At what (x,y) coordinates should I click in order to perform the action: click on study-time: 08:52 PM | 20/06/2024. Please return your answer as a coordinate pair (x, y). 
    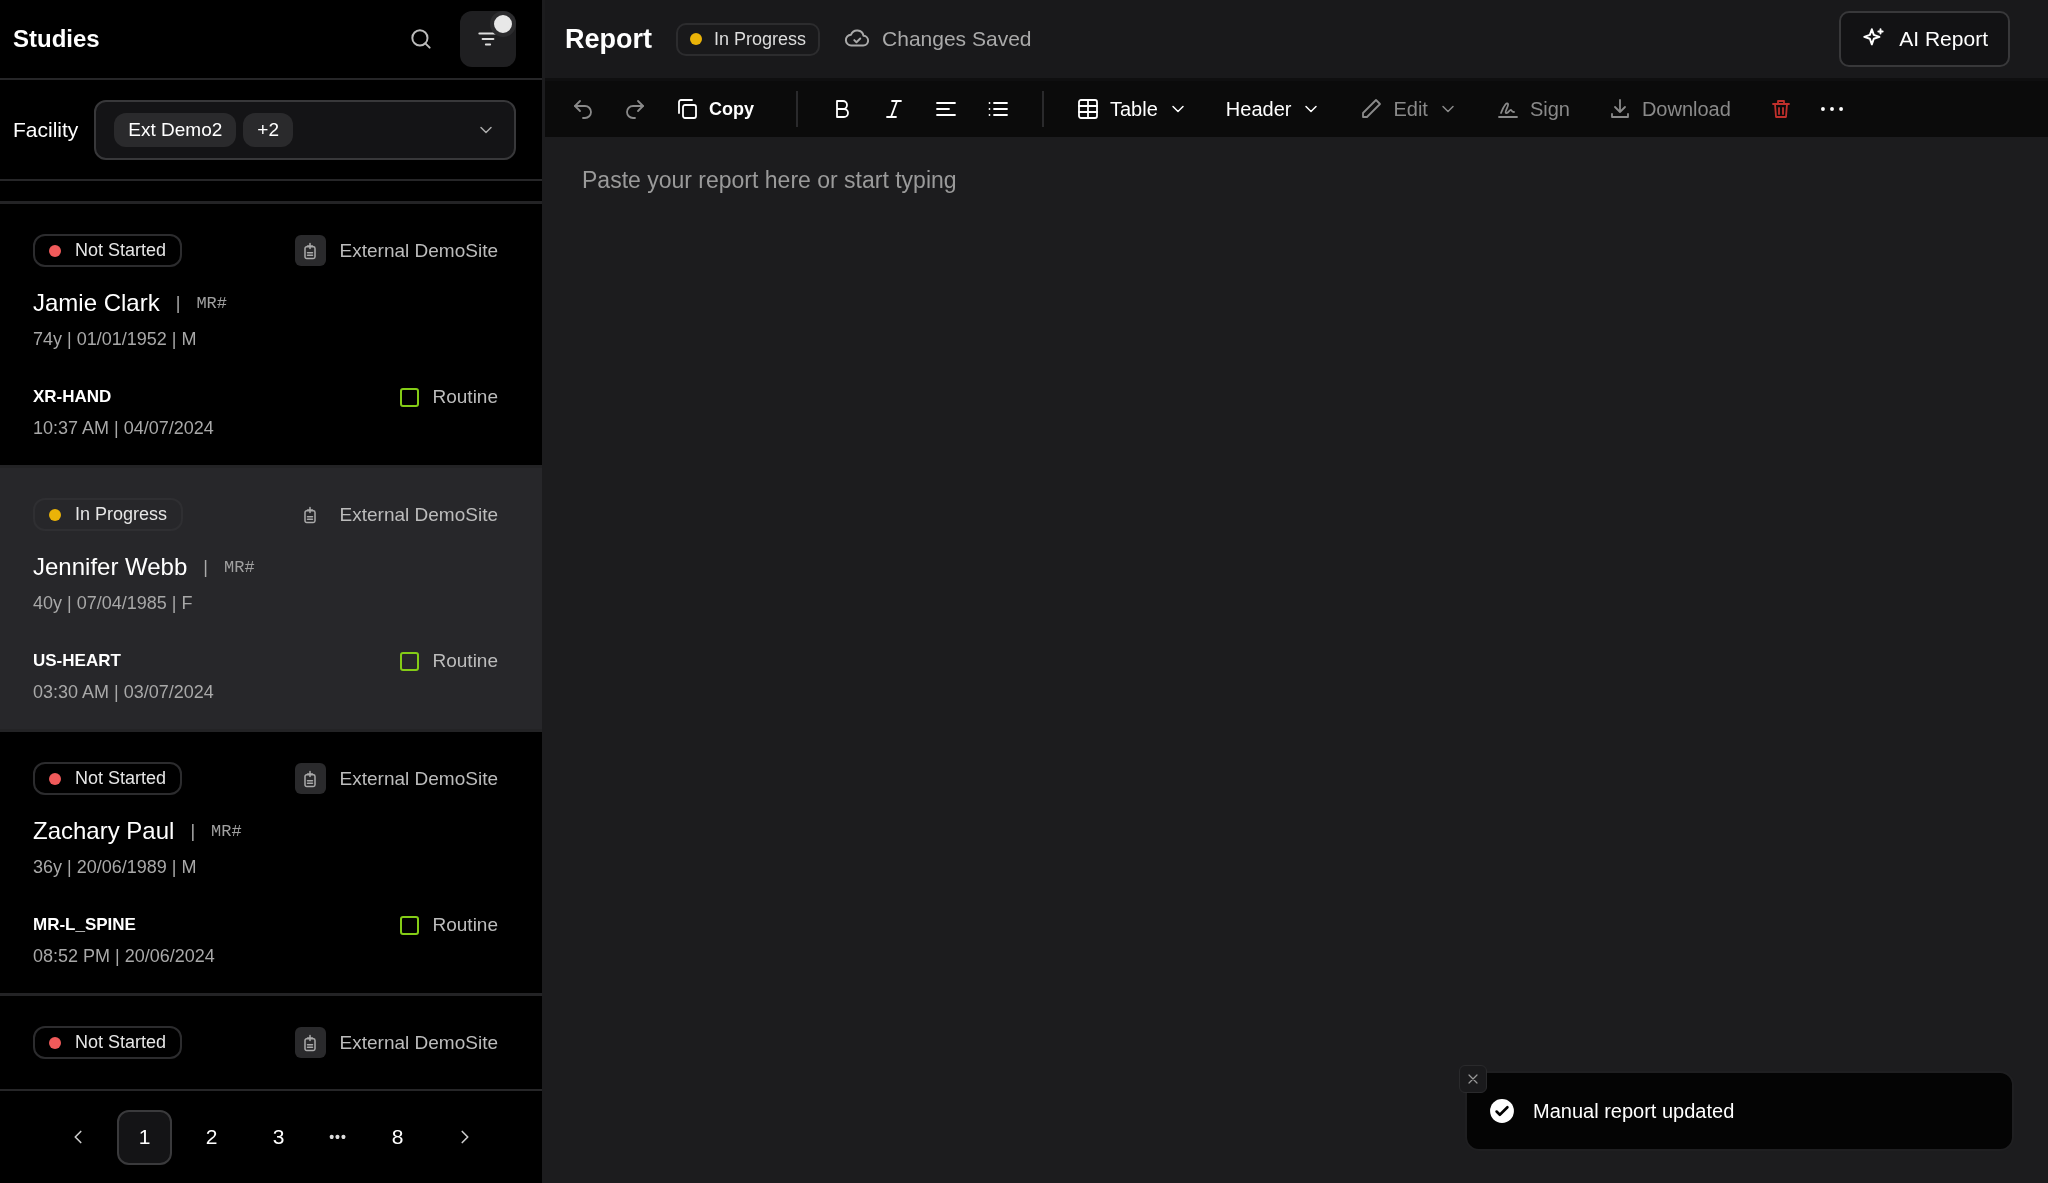
    Looking at the image, I should click on (124, 956).